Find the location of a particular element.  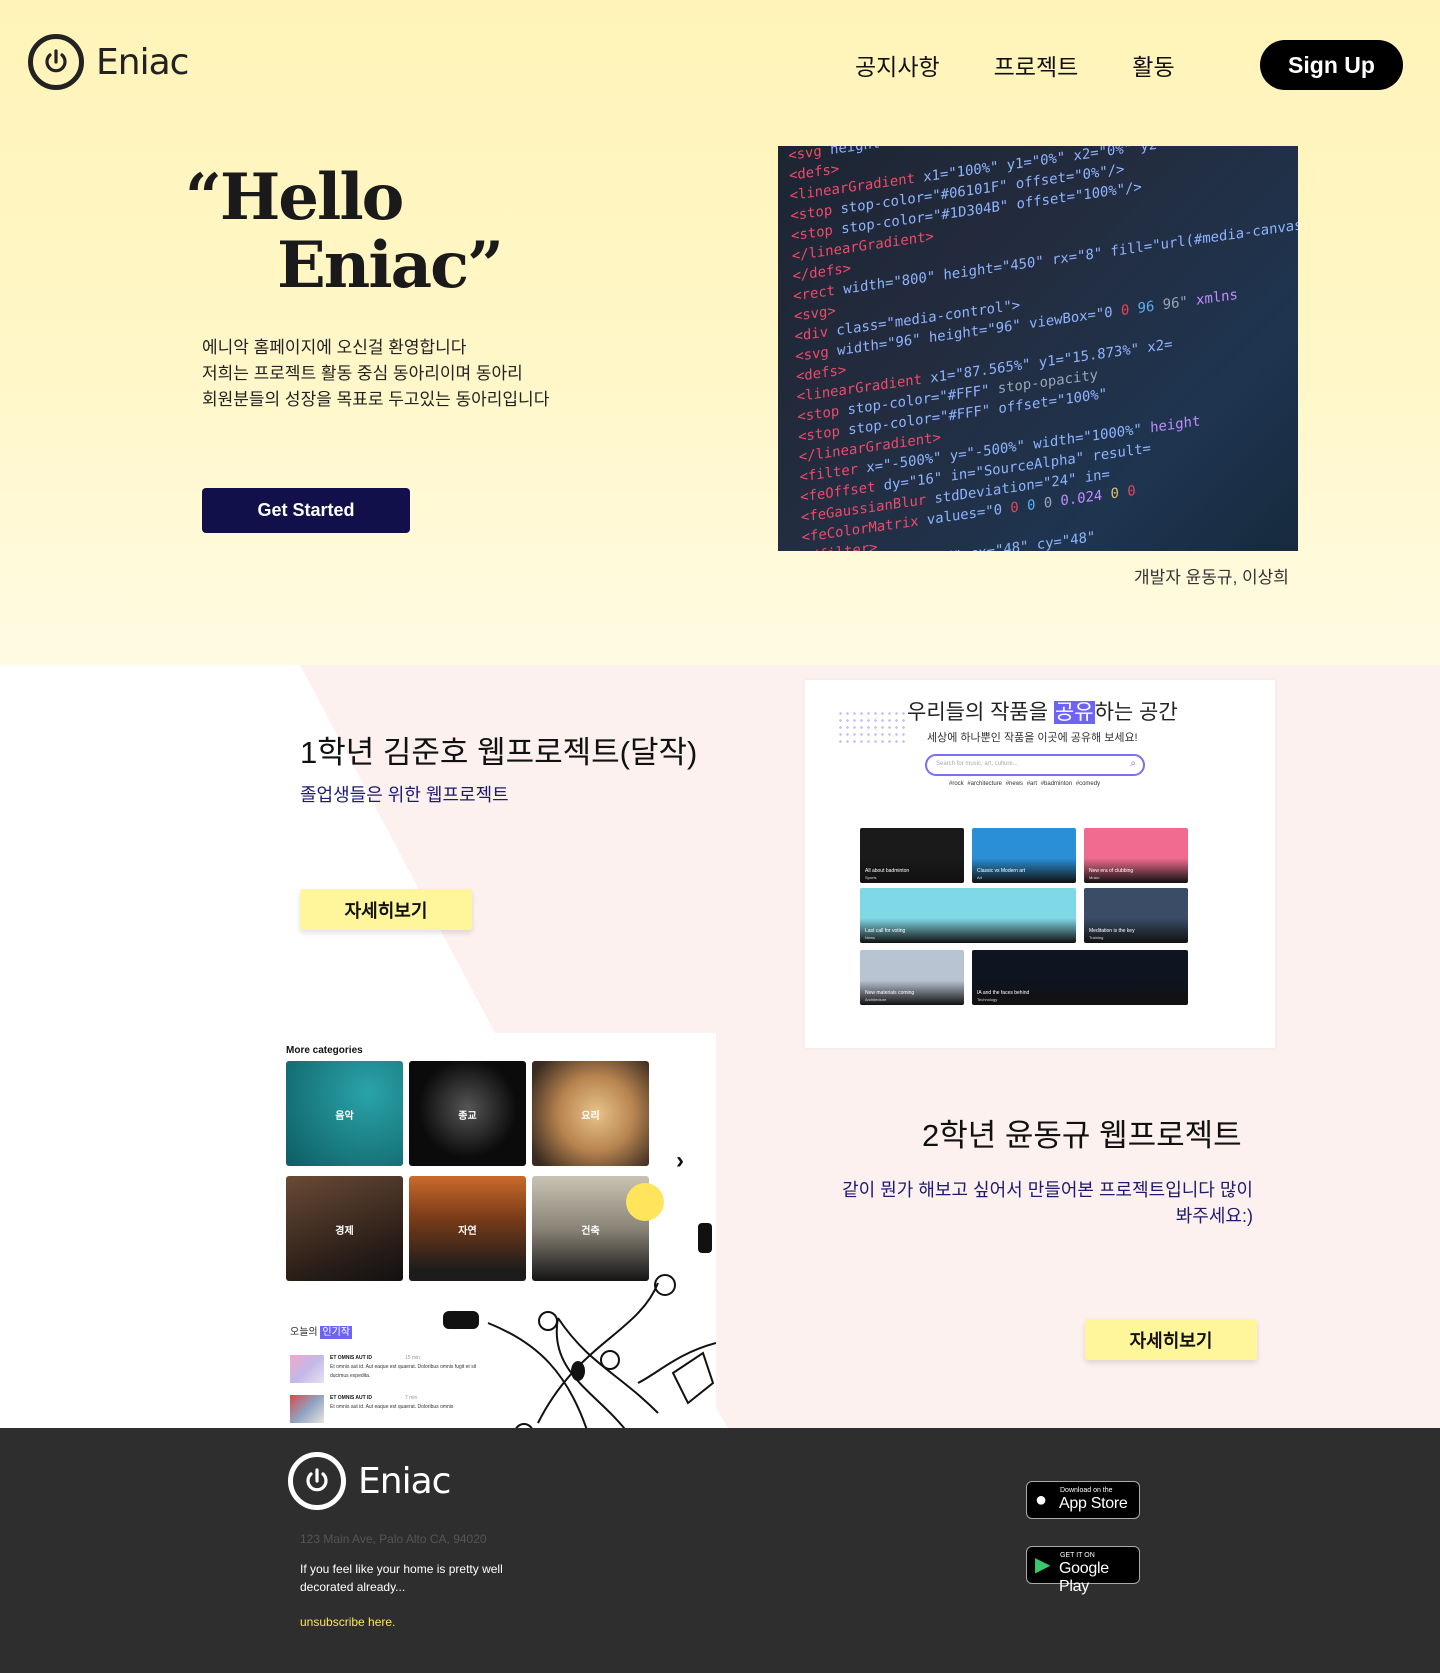

category-label: 종교 is located at coordinates (467, 1116).